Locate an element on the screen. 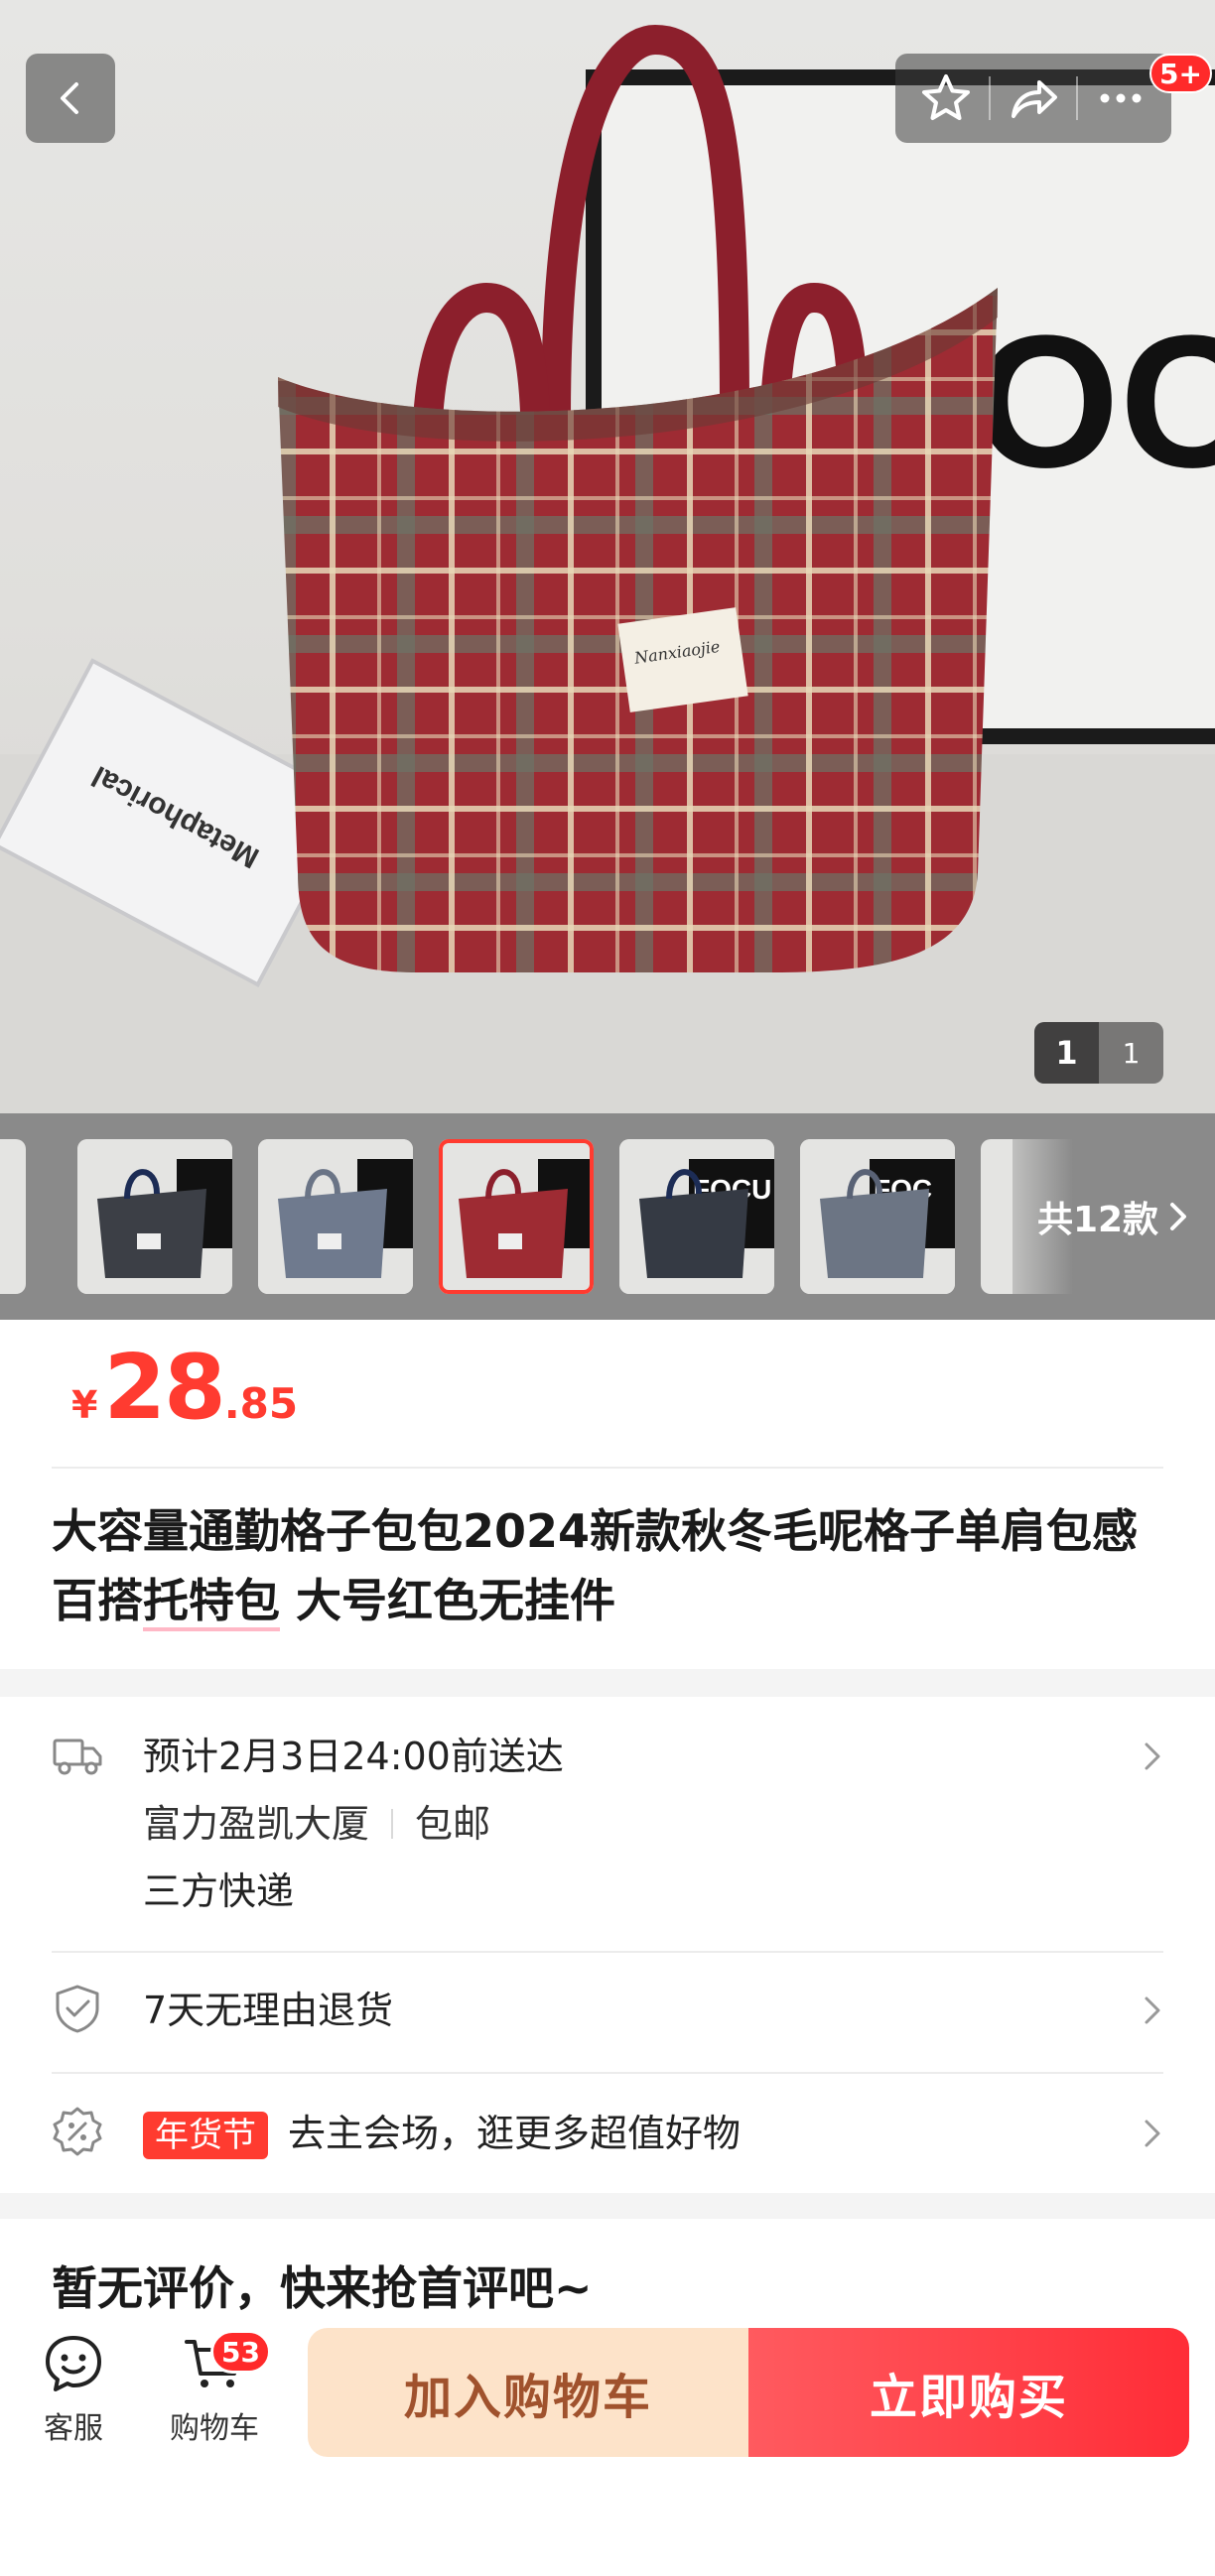  shipping-fee: 包邮 is located at coordinates (453, 1824).